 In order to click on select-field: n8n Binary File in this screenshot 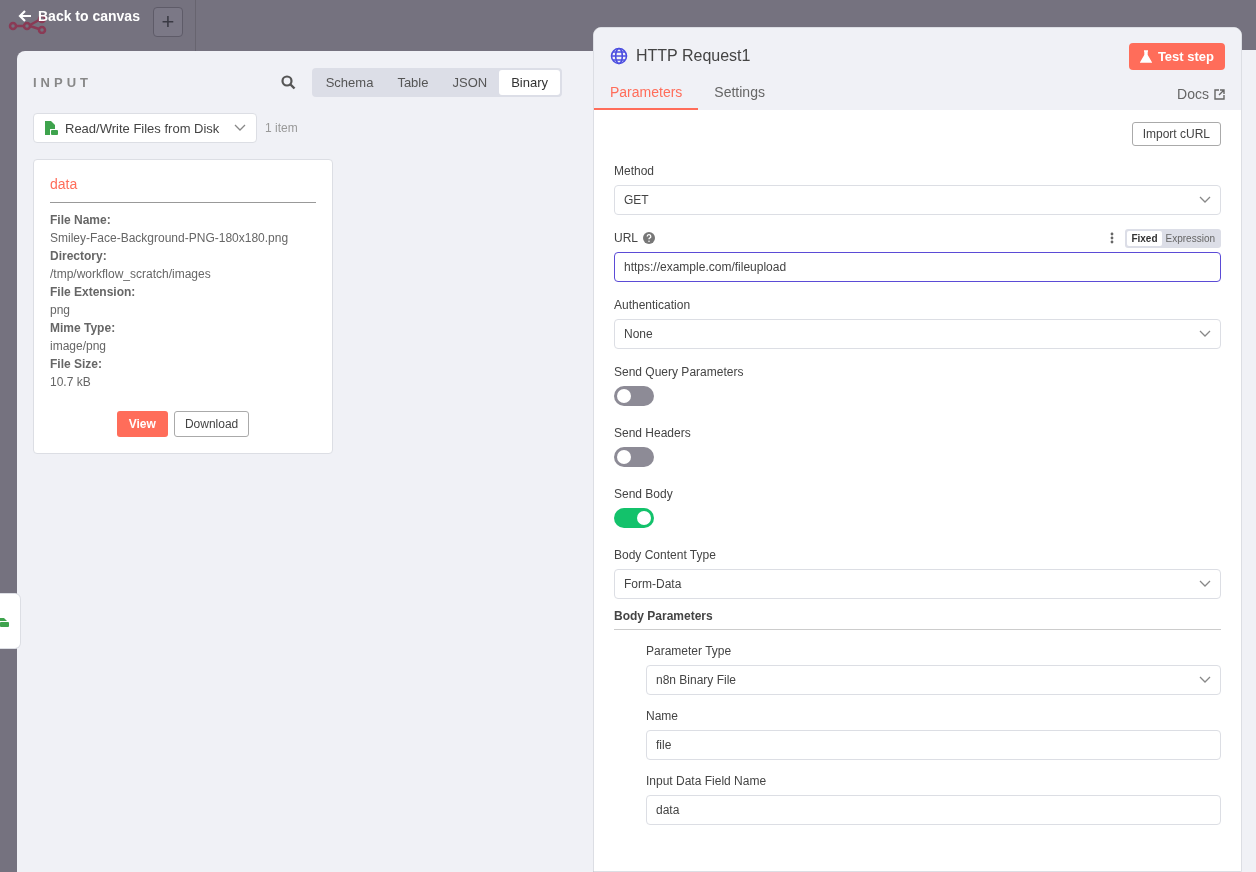, I will do `click(933, 680)`.